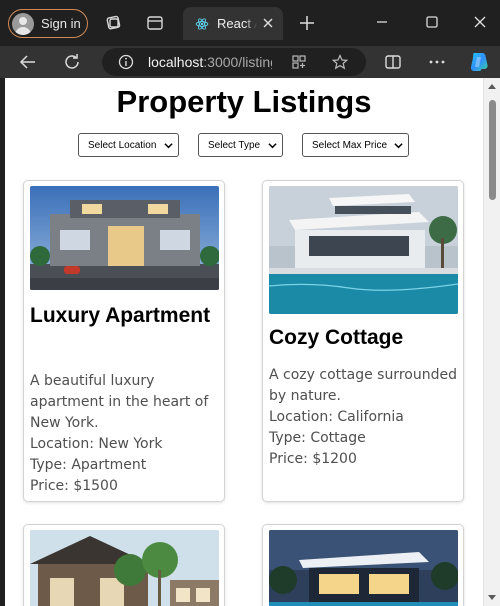 The image size is (500, 606). What do you see at coordinates (492, 597) in the screenshot?
I see `scroll-down-arrow-icon` at bounding box center [492, 597].